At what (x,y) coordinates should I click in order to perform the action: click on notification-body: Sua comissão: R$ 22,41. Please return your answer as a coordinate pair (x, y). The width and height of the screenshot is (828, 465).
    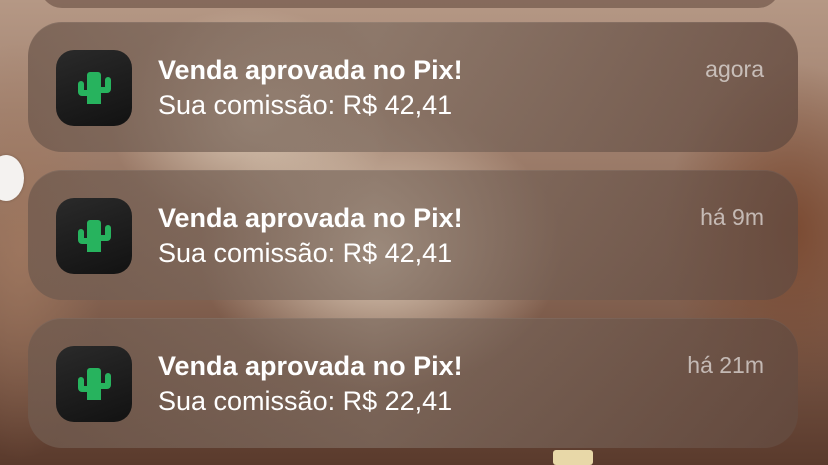
    Looking at the image, I should click on (305, 401).